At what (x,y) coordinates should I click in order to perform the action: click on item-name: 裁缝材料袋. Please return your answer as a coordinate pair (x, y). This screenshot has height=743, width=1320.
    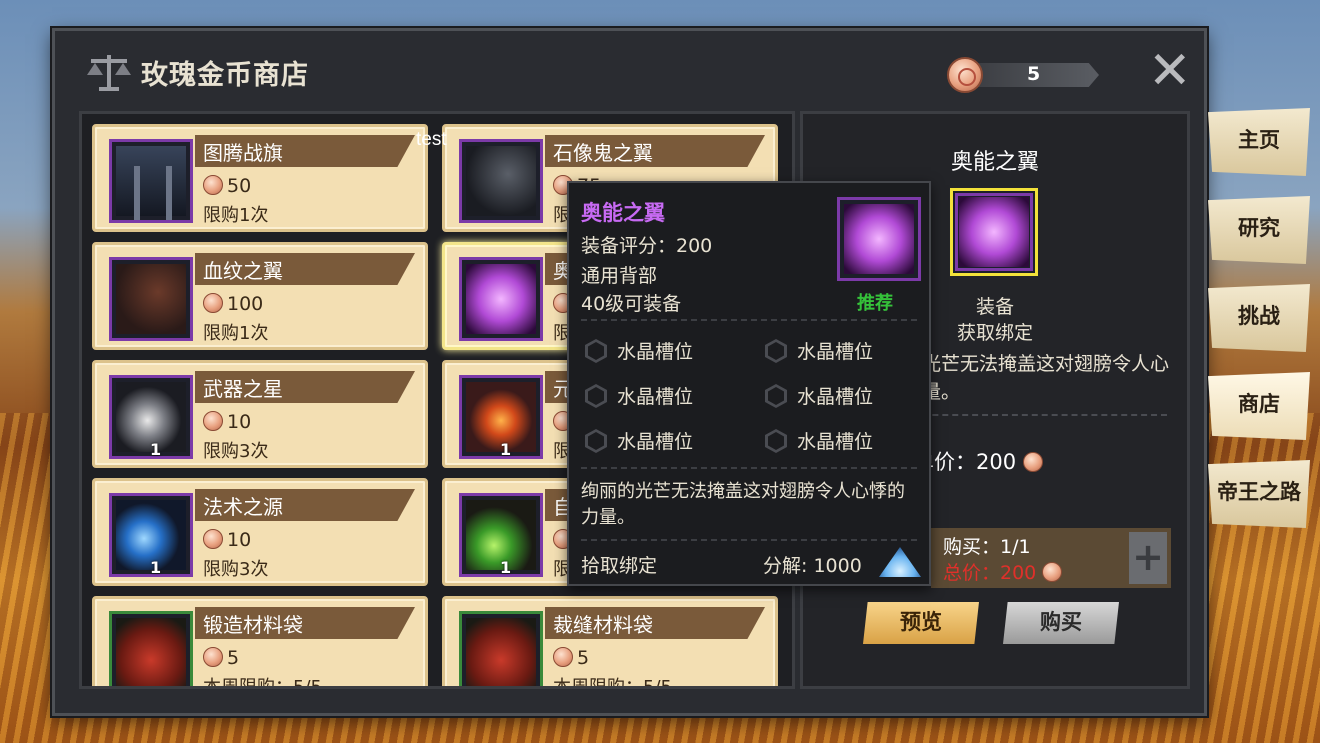
    Looking at the image, I should click on (603, 625).